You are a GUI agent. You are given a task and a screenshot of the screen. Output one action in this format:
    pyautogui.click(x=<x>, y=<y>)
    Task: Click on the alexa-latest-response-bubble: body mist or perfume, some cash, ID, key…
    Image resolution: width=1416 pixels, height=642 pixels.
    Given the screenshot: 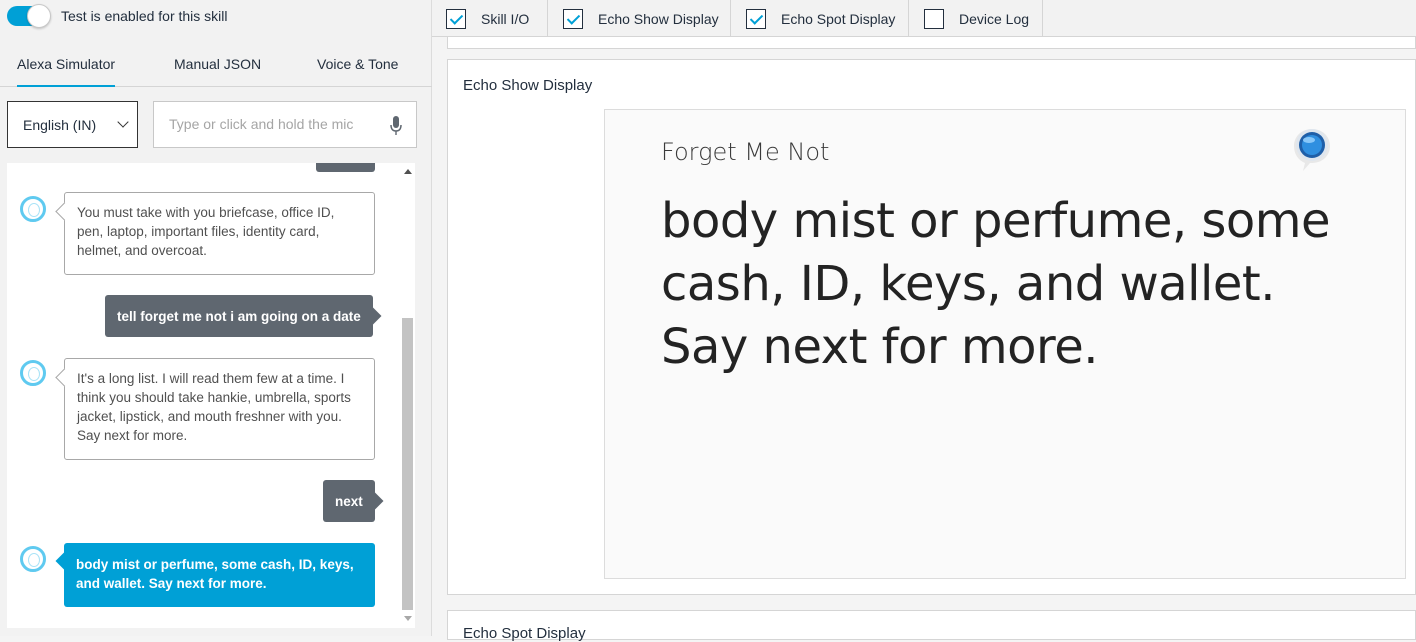 What is the action you would take?
    pyautogui.click(x=219, y=575)
    